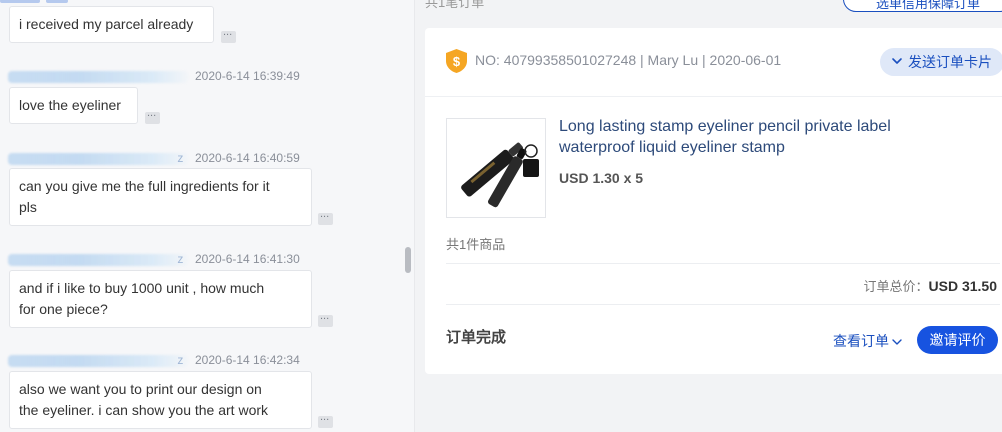 The height and width of the screenshot is (432, 1002). I want to click on chat-message-meta: z 2020-6-14 16:42:34, so click(154, 360).